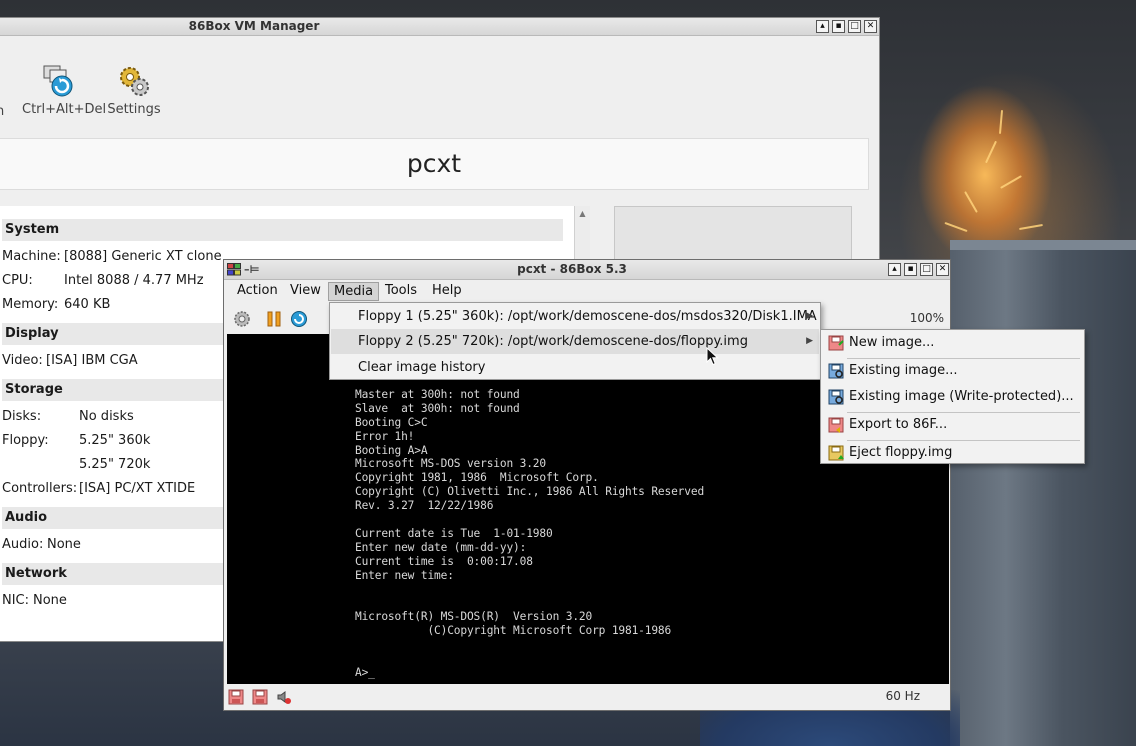 This screenshot has width=1136, height=746. Describe the element at coordinates (809, 316) in the screenshot. I see `submenu-arrow-icon: ▶` at that location.